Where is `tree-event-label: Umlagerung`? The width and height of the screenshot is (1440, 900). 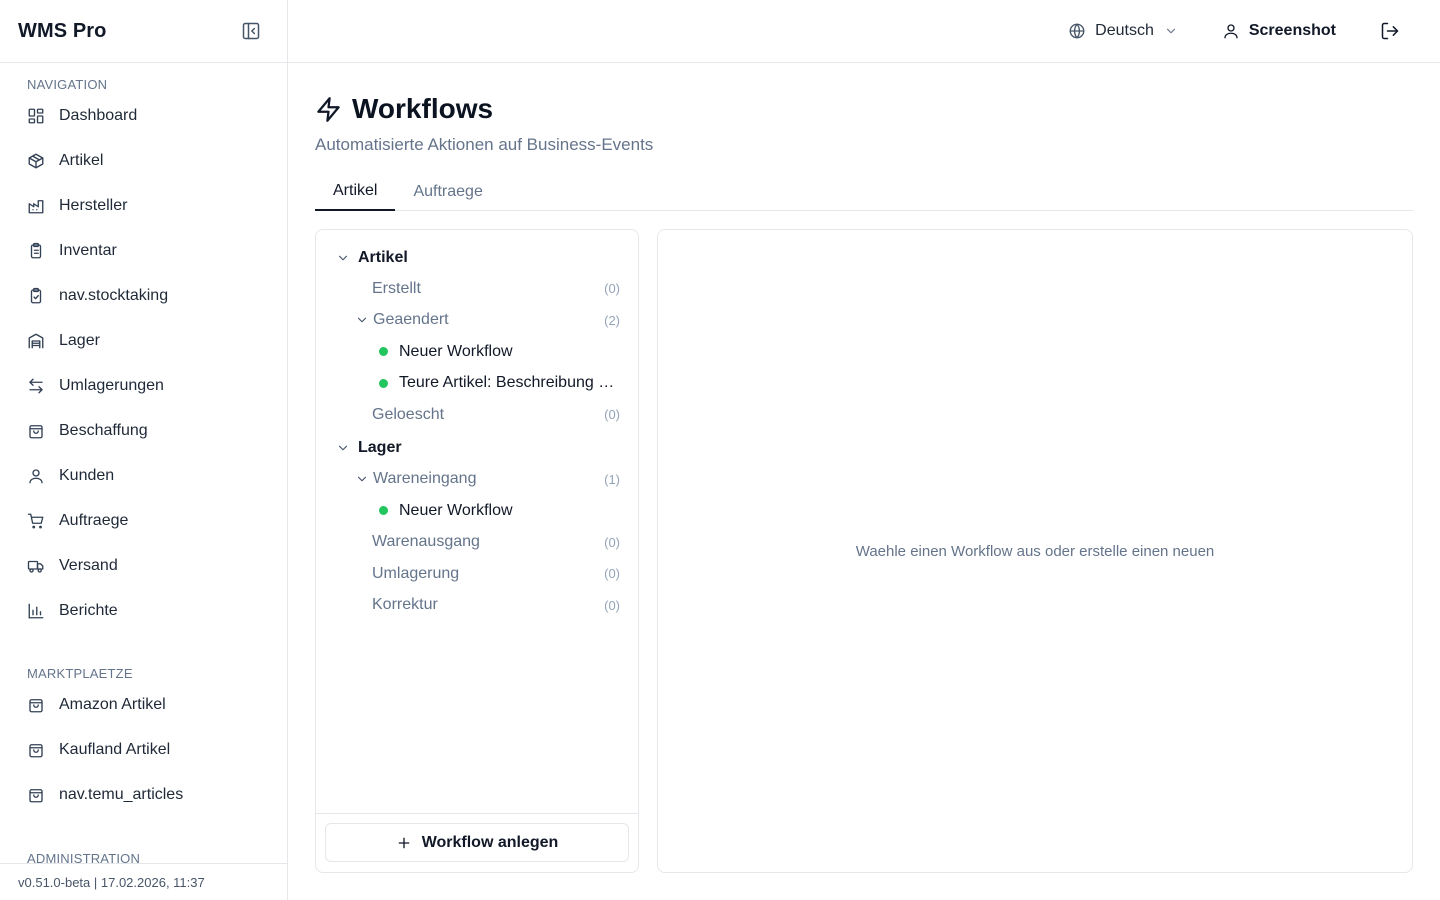 tree-event-label: Umlagerung is located at coordinates (416, 573).